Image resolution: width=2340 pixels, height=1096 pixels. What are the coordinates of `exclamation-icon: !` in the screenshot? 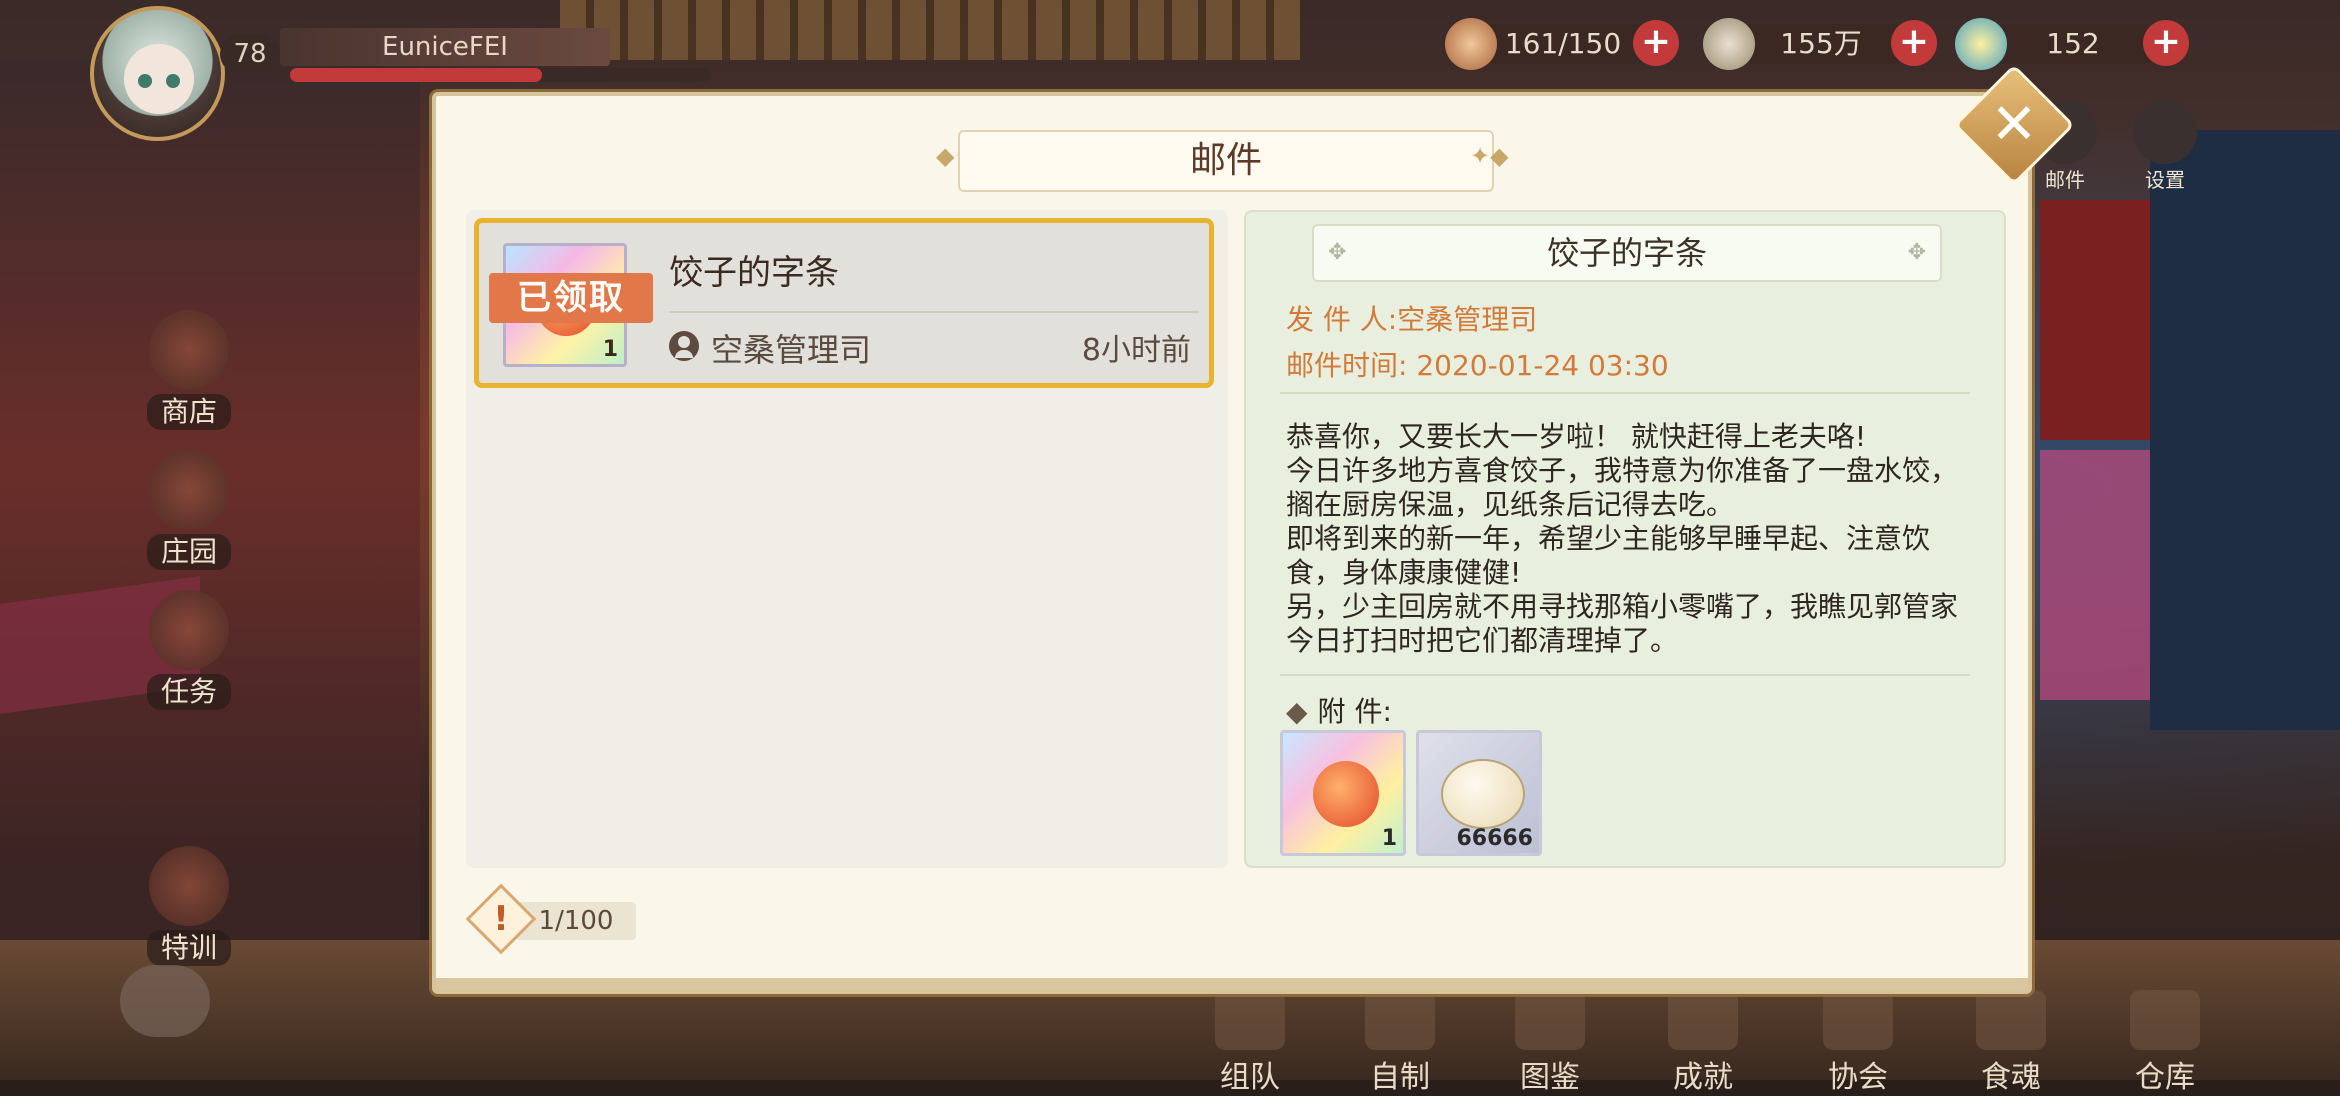 It's located at (501, 919).